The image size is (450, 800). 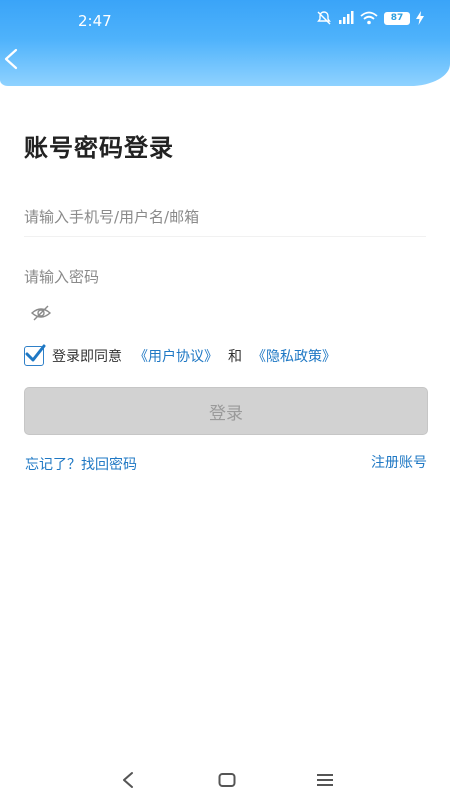 I want to click on app-header: 2:47 87, so click(x=225, y=43).